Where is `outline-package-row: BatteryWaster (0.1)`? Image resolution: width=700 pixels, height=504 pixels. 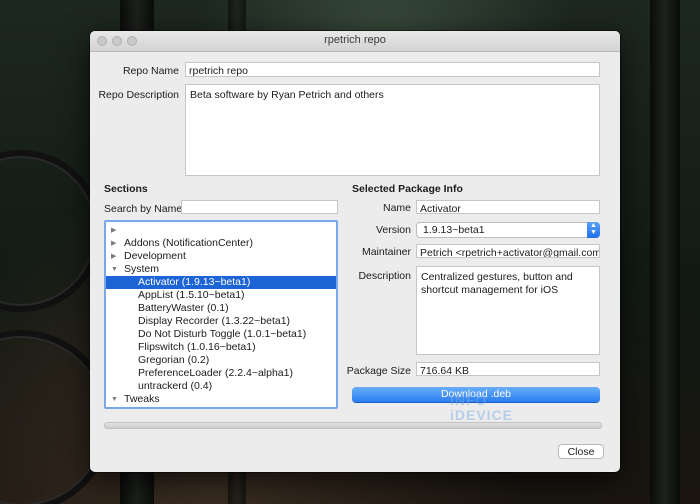
outline-package-row: BatteryWaster (0.1) is located at coordinates (221, 308).